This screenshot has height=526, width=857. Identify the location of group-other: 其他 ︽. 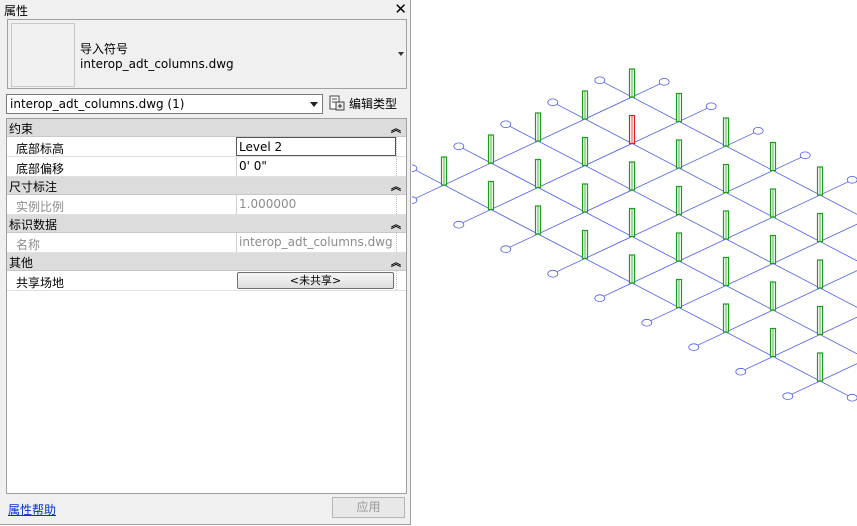
(206, 262).